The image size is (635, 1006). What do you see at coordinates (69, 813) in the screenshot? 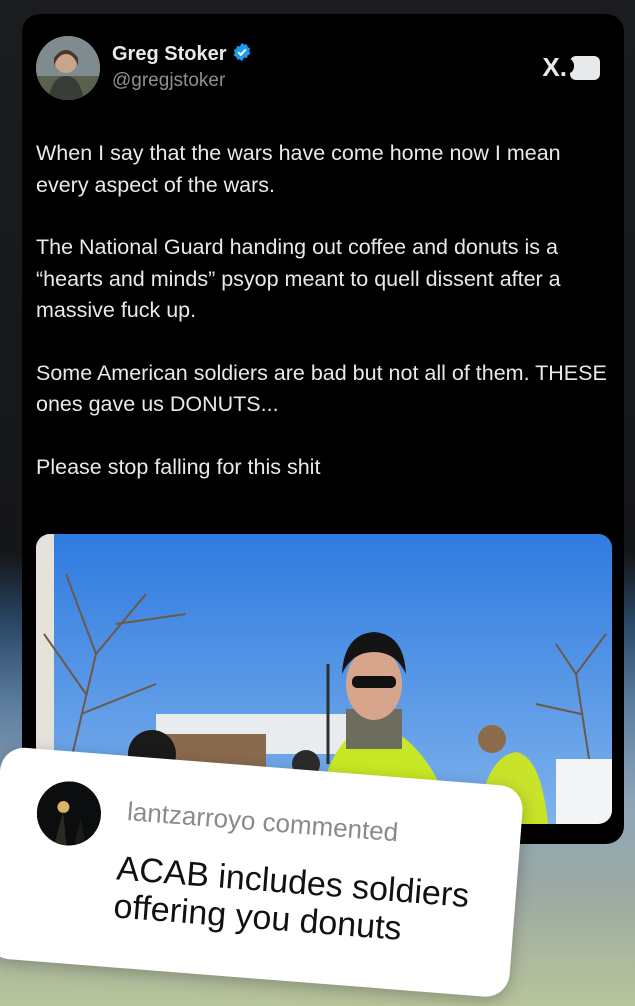
I see `commenter-avatar` at bounding box center [69, 813].